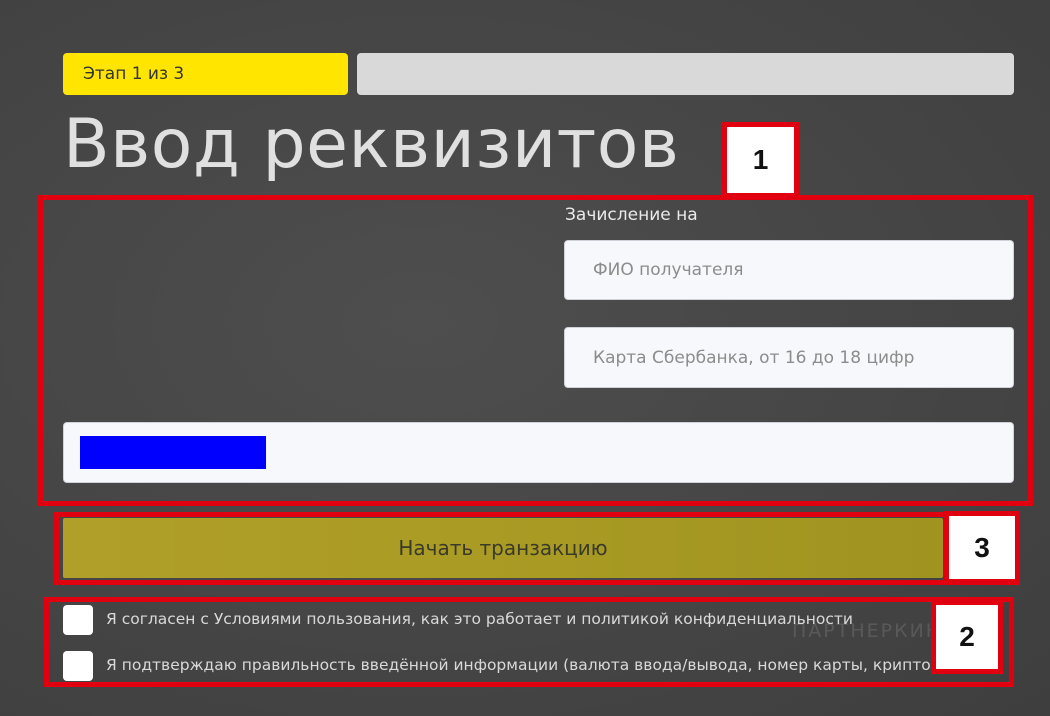  I want to click on progress-track-remaining, so click(685, 74).